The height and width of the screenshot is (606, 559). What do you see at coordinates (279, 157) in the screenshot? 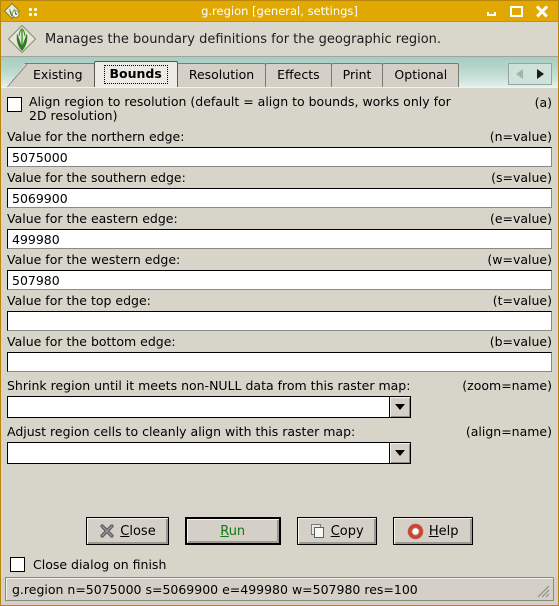
I see `northern-edge-input: 5075000` at bounding box center [279, 157].